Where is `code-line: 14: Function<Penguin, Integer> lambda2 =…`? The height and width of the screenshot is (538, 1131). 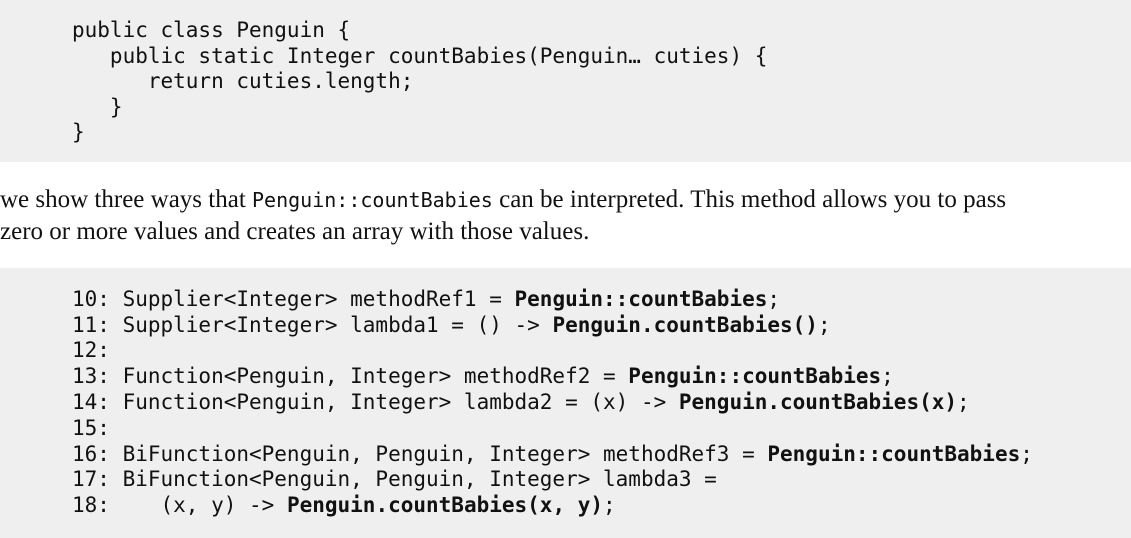
code-line: 14: Function<Penguin, Integer> lambda2 =… is located at coordinates (521, 402).